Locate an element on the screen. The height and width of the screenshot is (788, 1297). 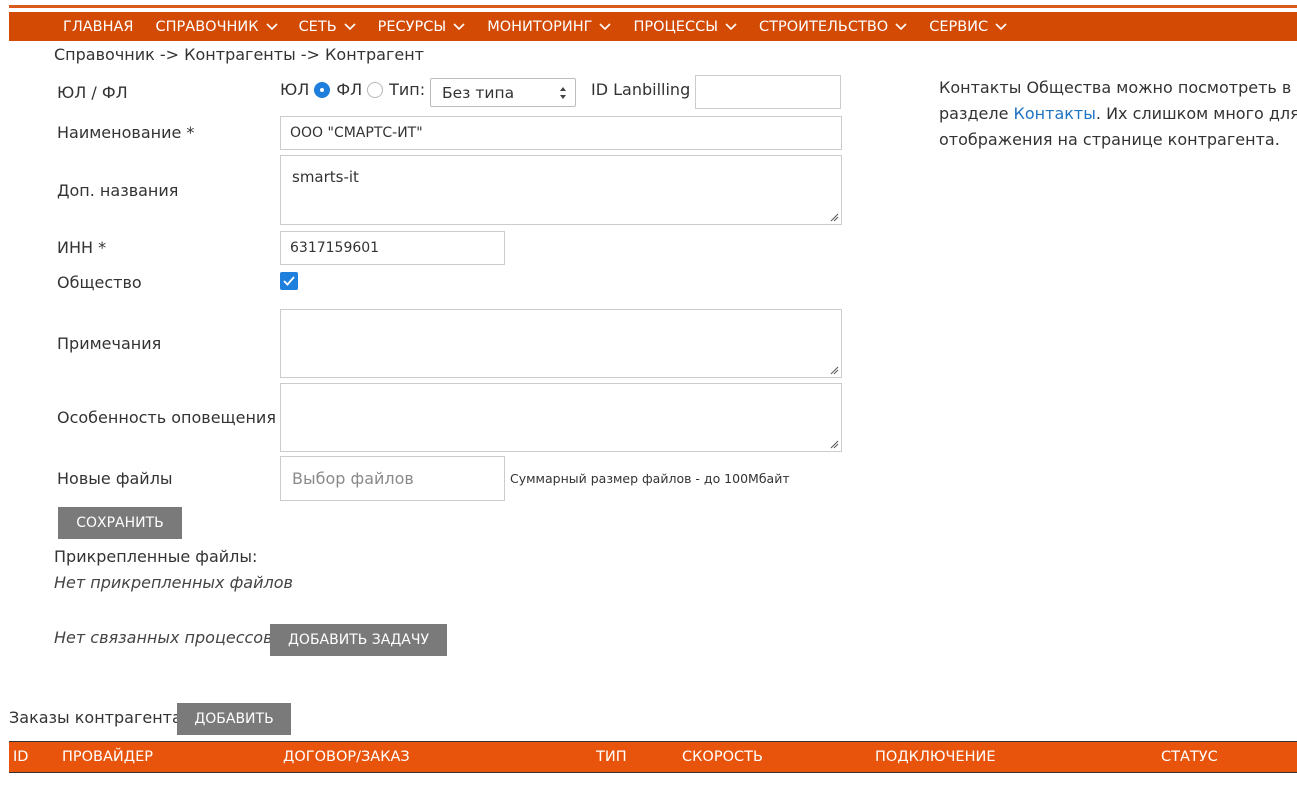
column-header-status: СТАТУС is located at coordinates (1189, 757).